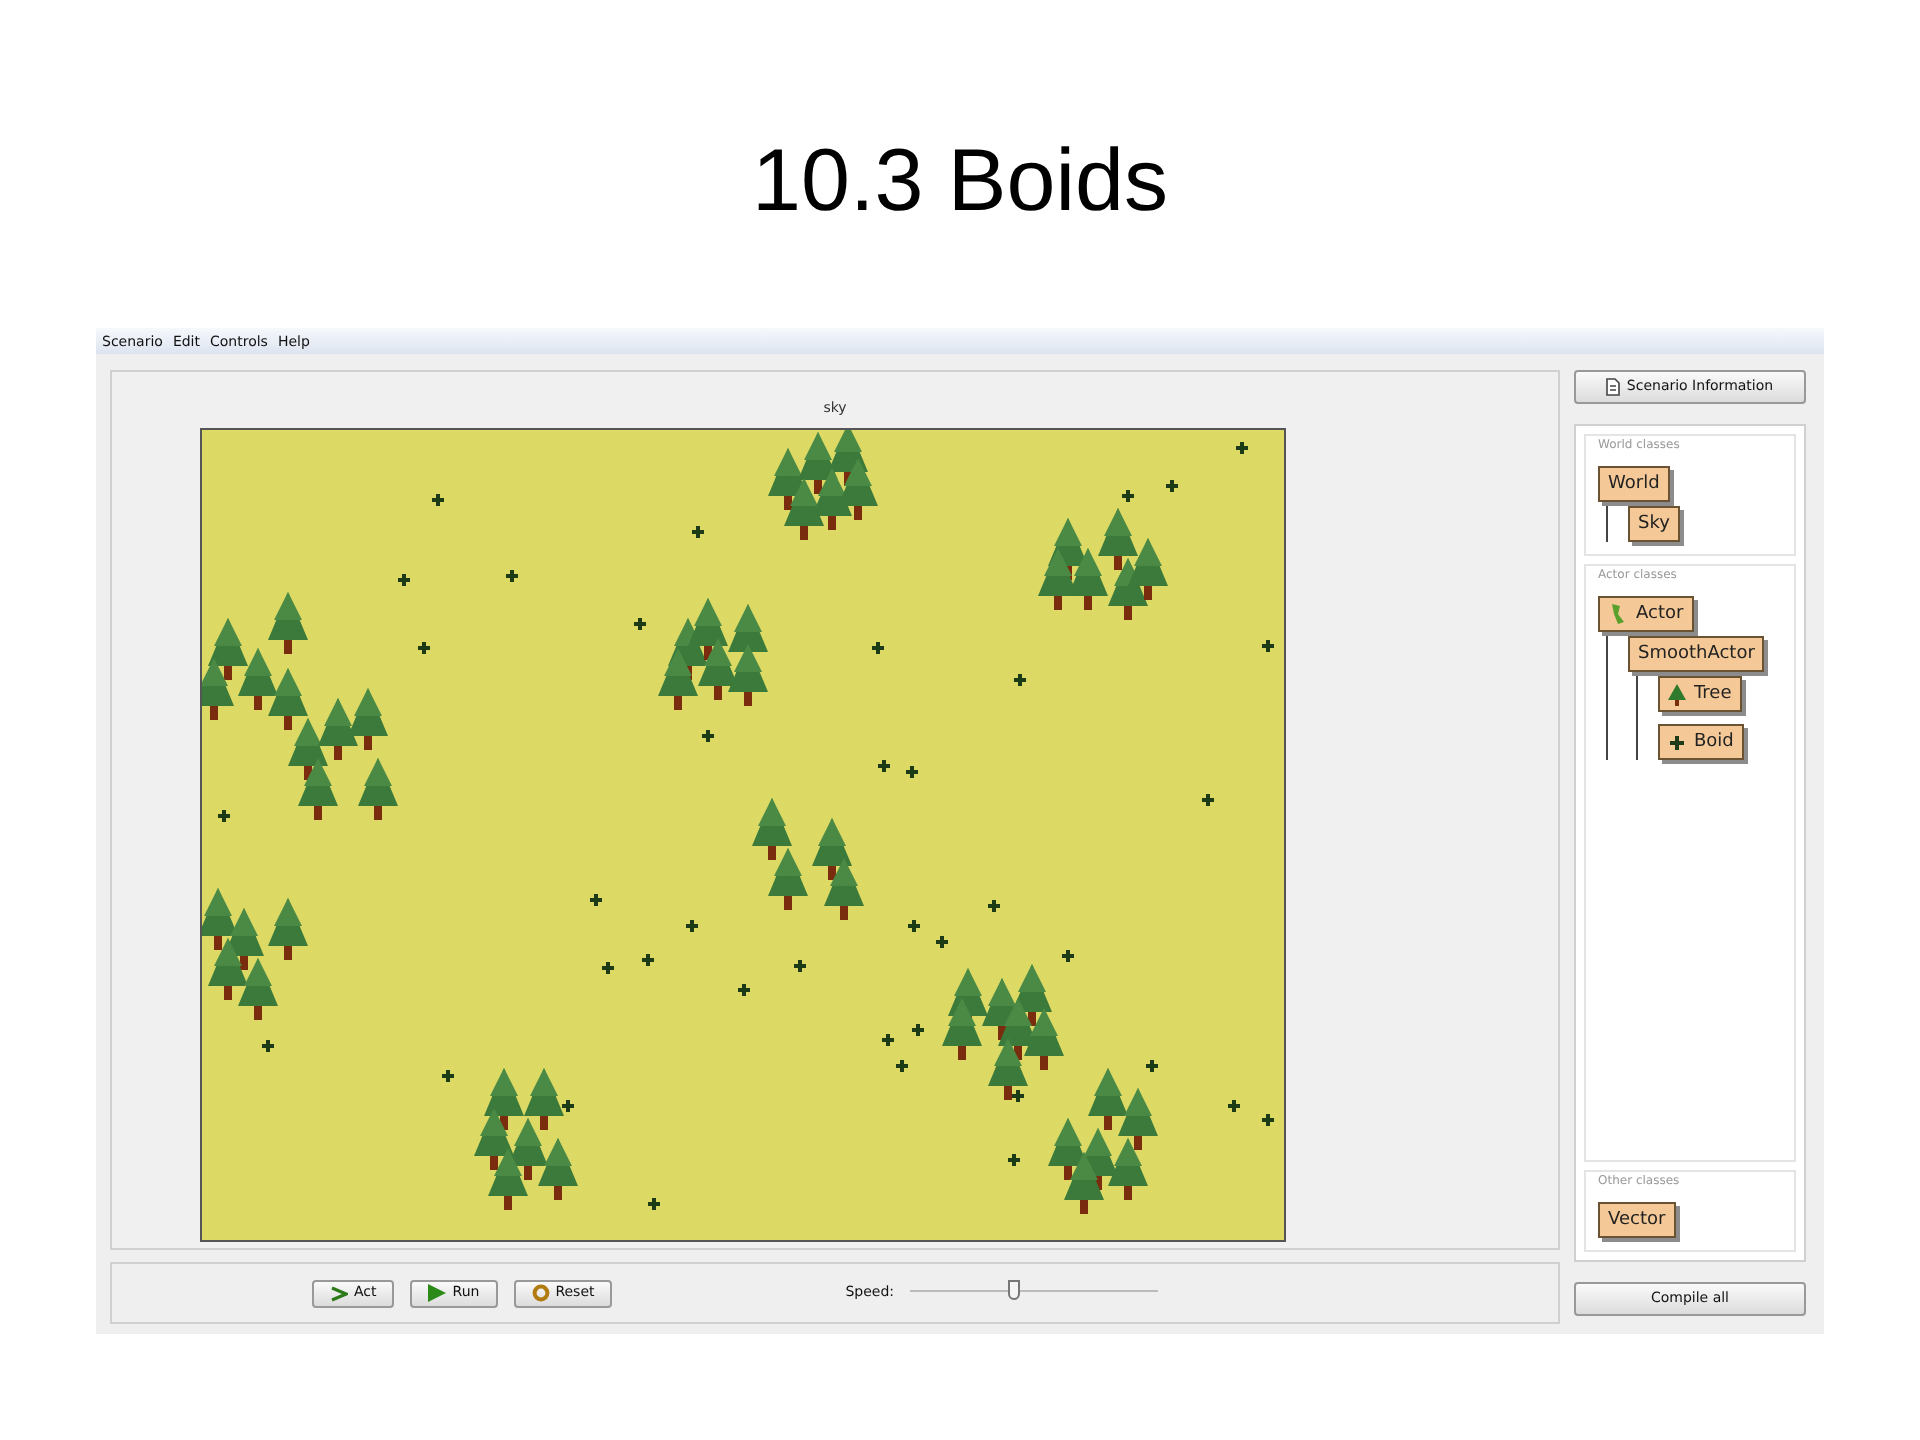  Describe the element at coordinates (1014, 1289) in the screenshot. I see `slider-thumb` at that location.